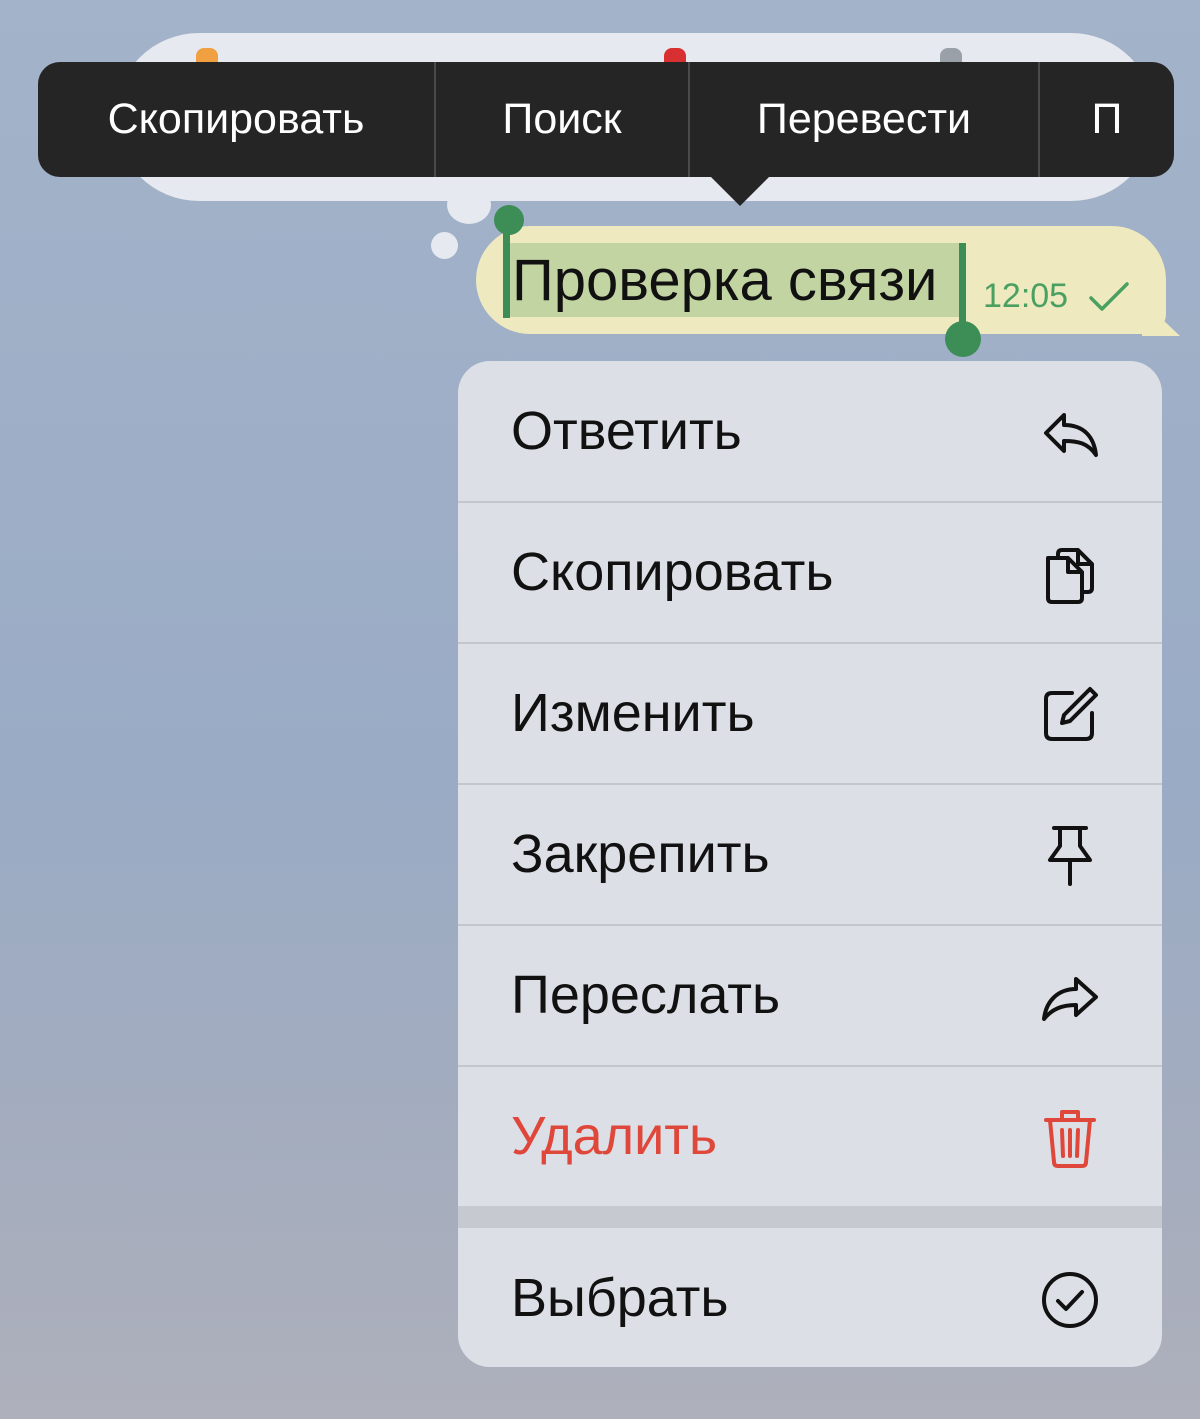 This screenshot has width=1200, height=1419. Describe the element at coordinates (865, 119) in the screenshot. I see `edit-menu-translate-button: Перевести` at that location.